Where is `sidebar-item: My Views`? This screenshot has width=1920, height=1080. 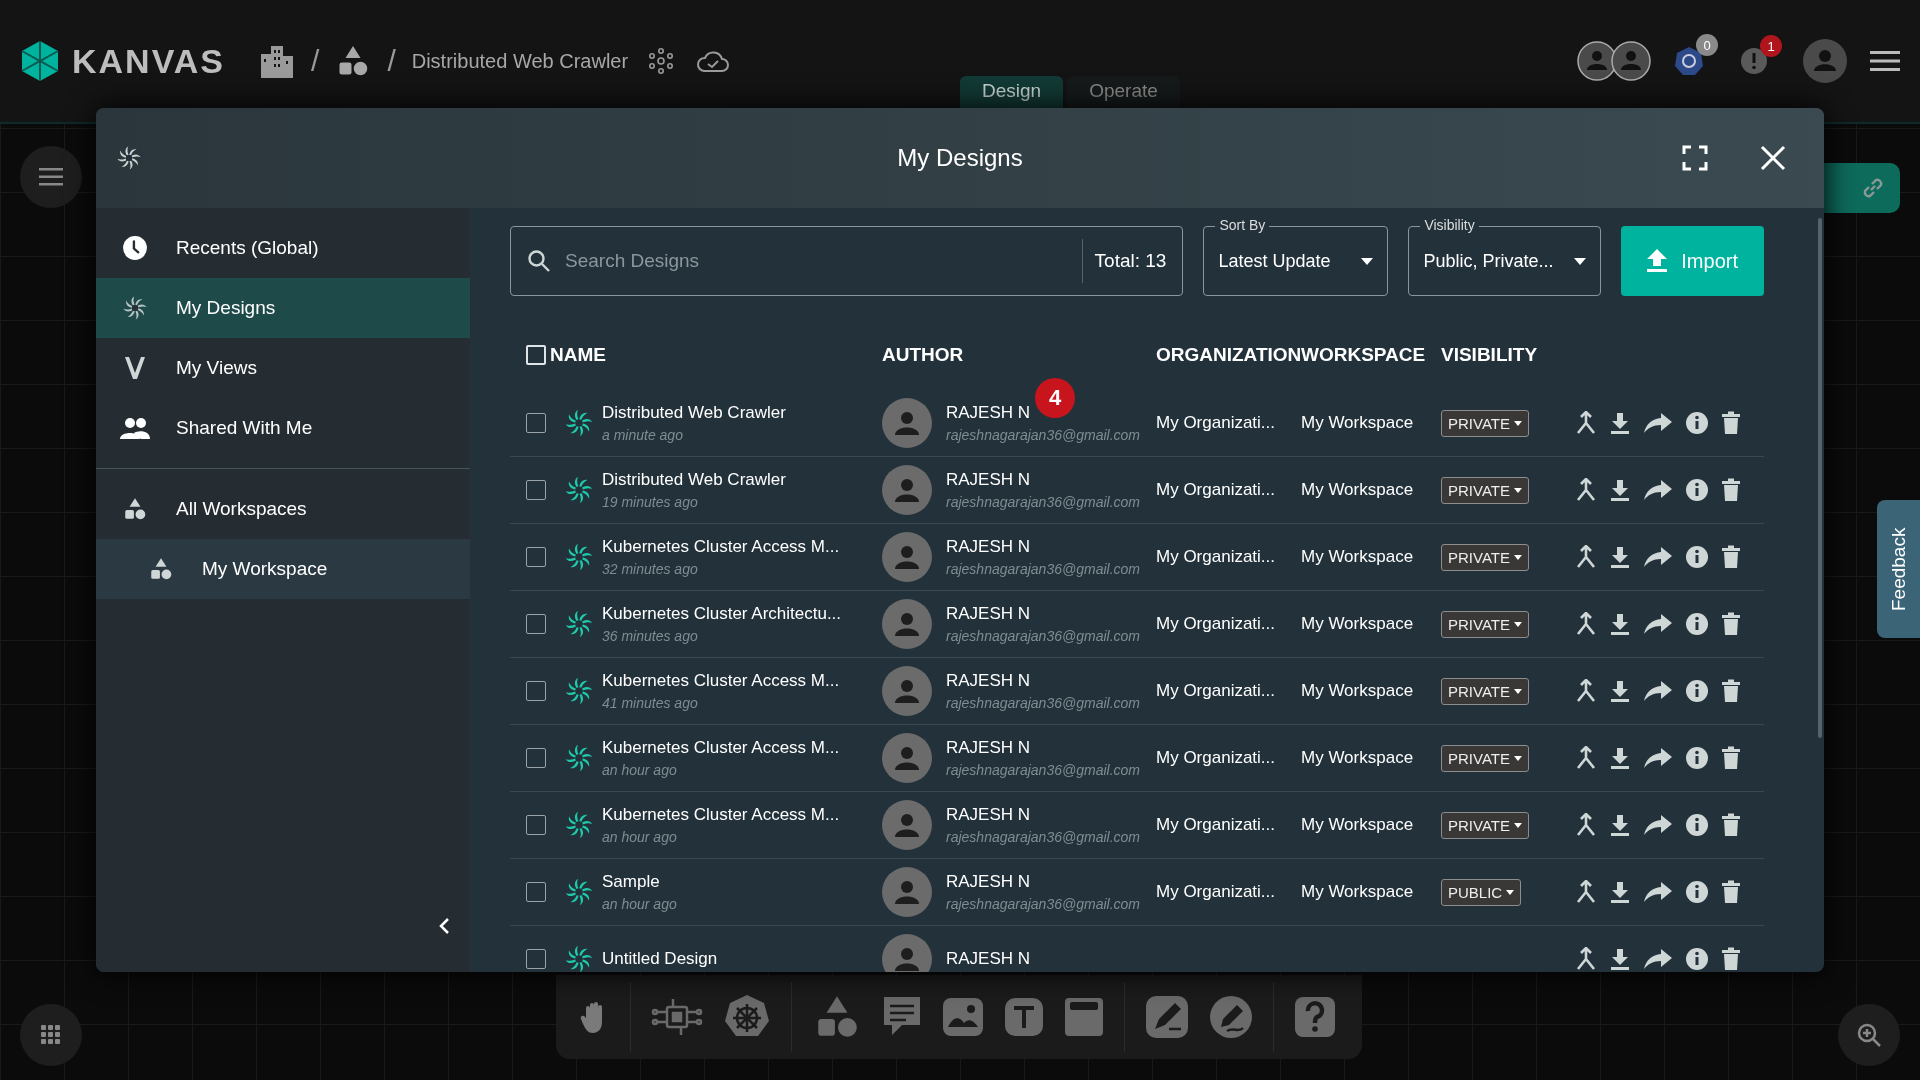 sidebar-item: My Views is located at coordinates (283, 368).